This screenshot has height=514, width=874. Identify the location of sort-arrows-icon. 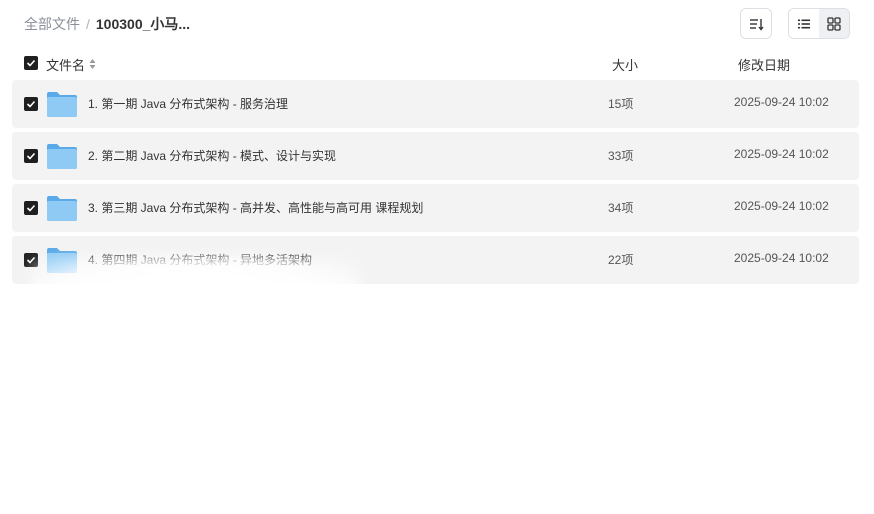
(92, 64).